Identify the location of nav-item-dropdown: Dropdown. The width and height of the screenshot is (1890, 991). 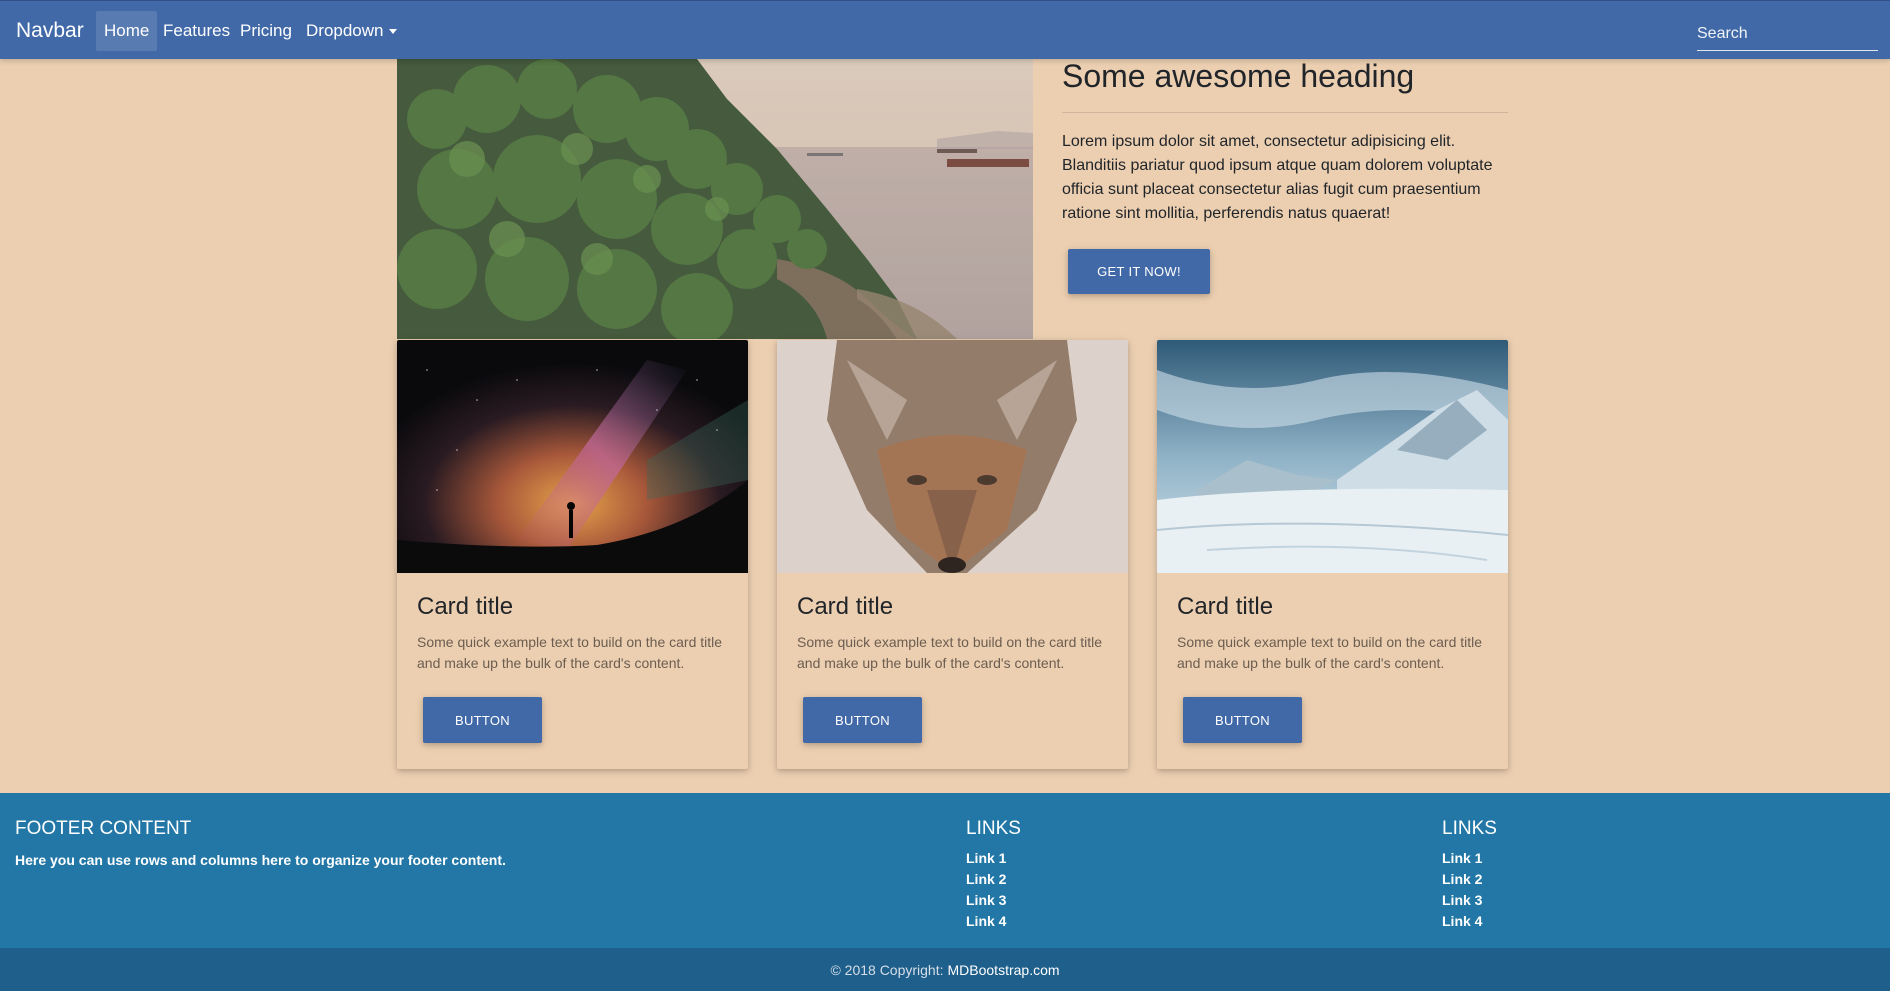
(351, 31).